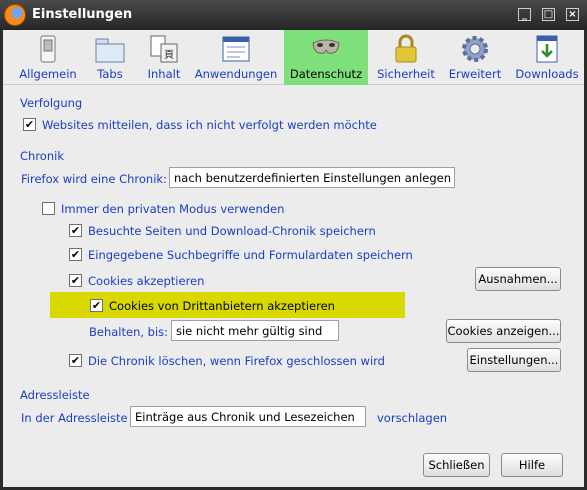 The image size is (587, 490). Describe the element at coordinates (42, 156) in the screenshot. I see `history-heading: Chronik` at that location.